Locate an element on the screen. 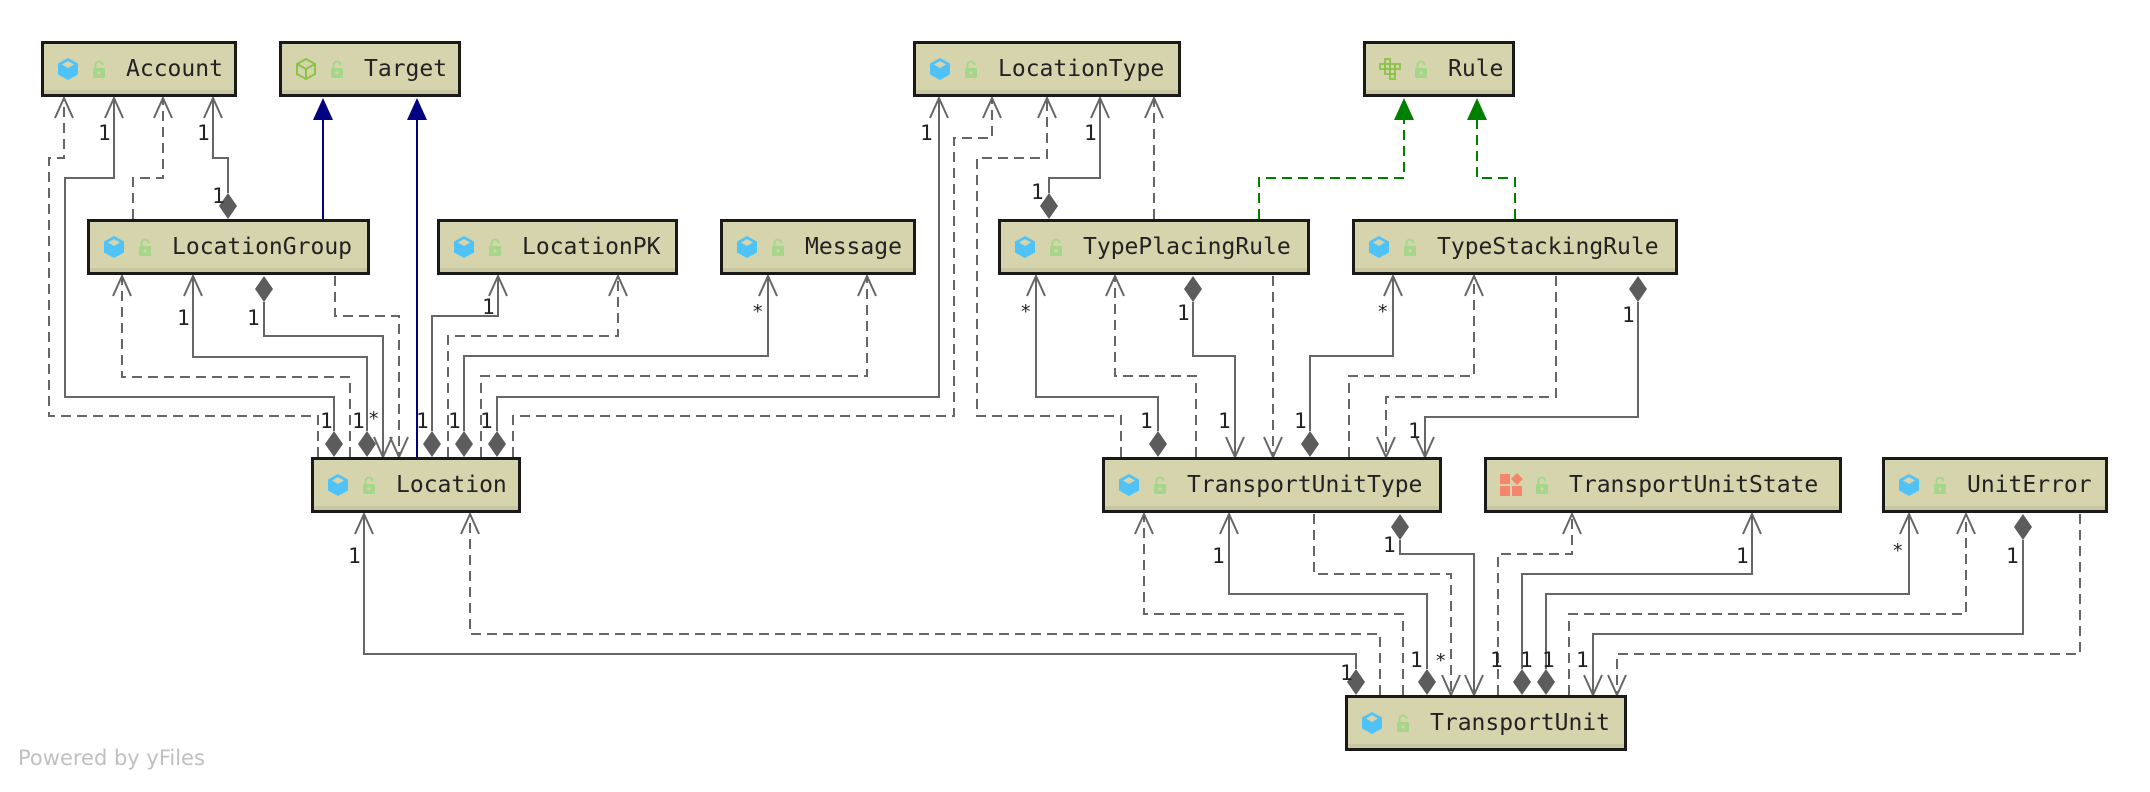 Image resolution: width=2150 pixels, height=792 pixels. class-node-target: Target is located at coordinates (370, 69).